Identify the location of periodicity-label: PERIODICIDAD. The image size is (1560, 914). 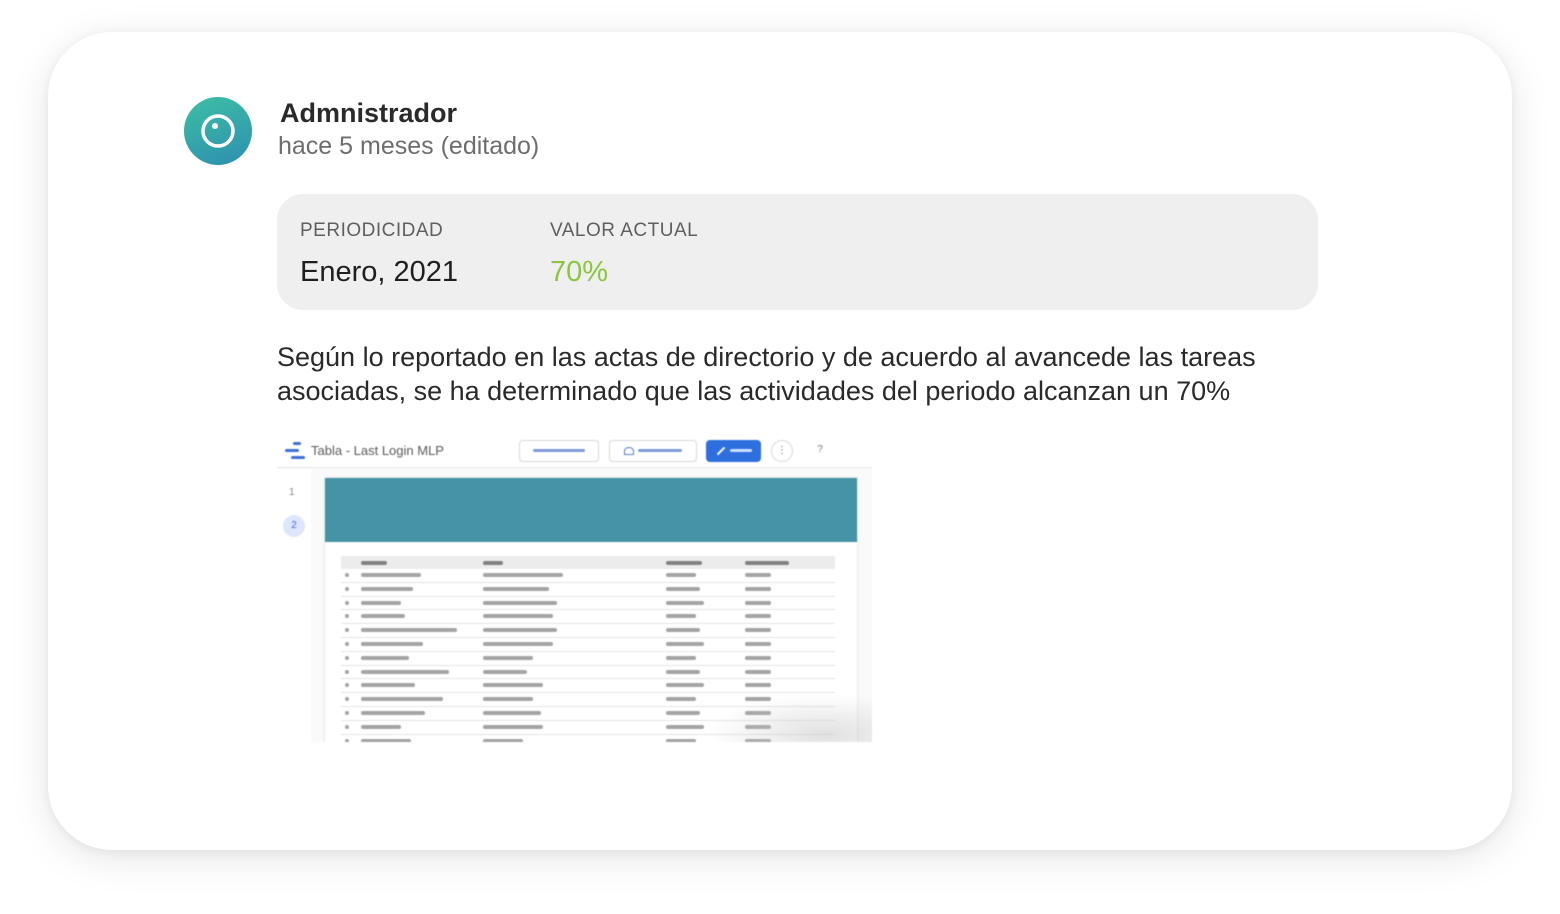
(372, 230).